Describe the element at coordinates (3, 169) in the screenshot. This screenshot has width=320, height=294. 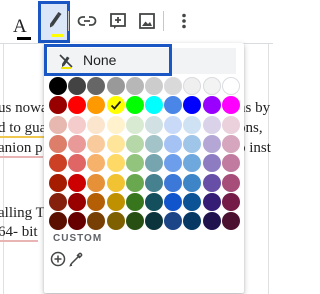
I see `page-left-edge` at that location.